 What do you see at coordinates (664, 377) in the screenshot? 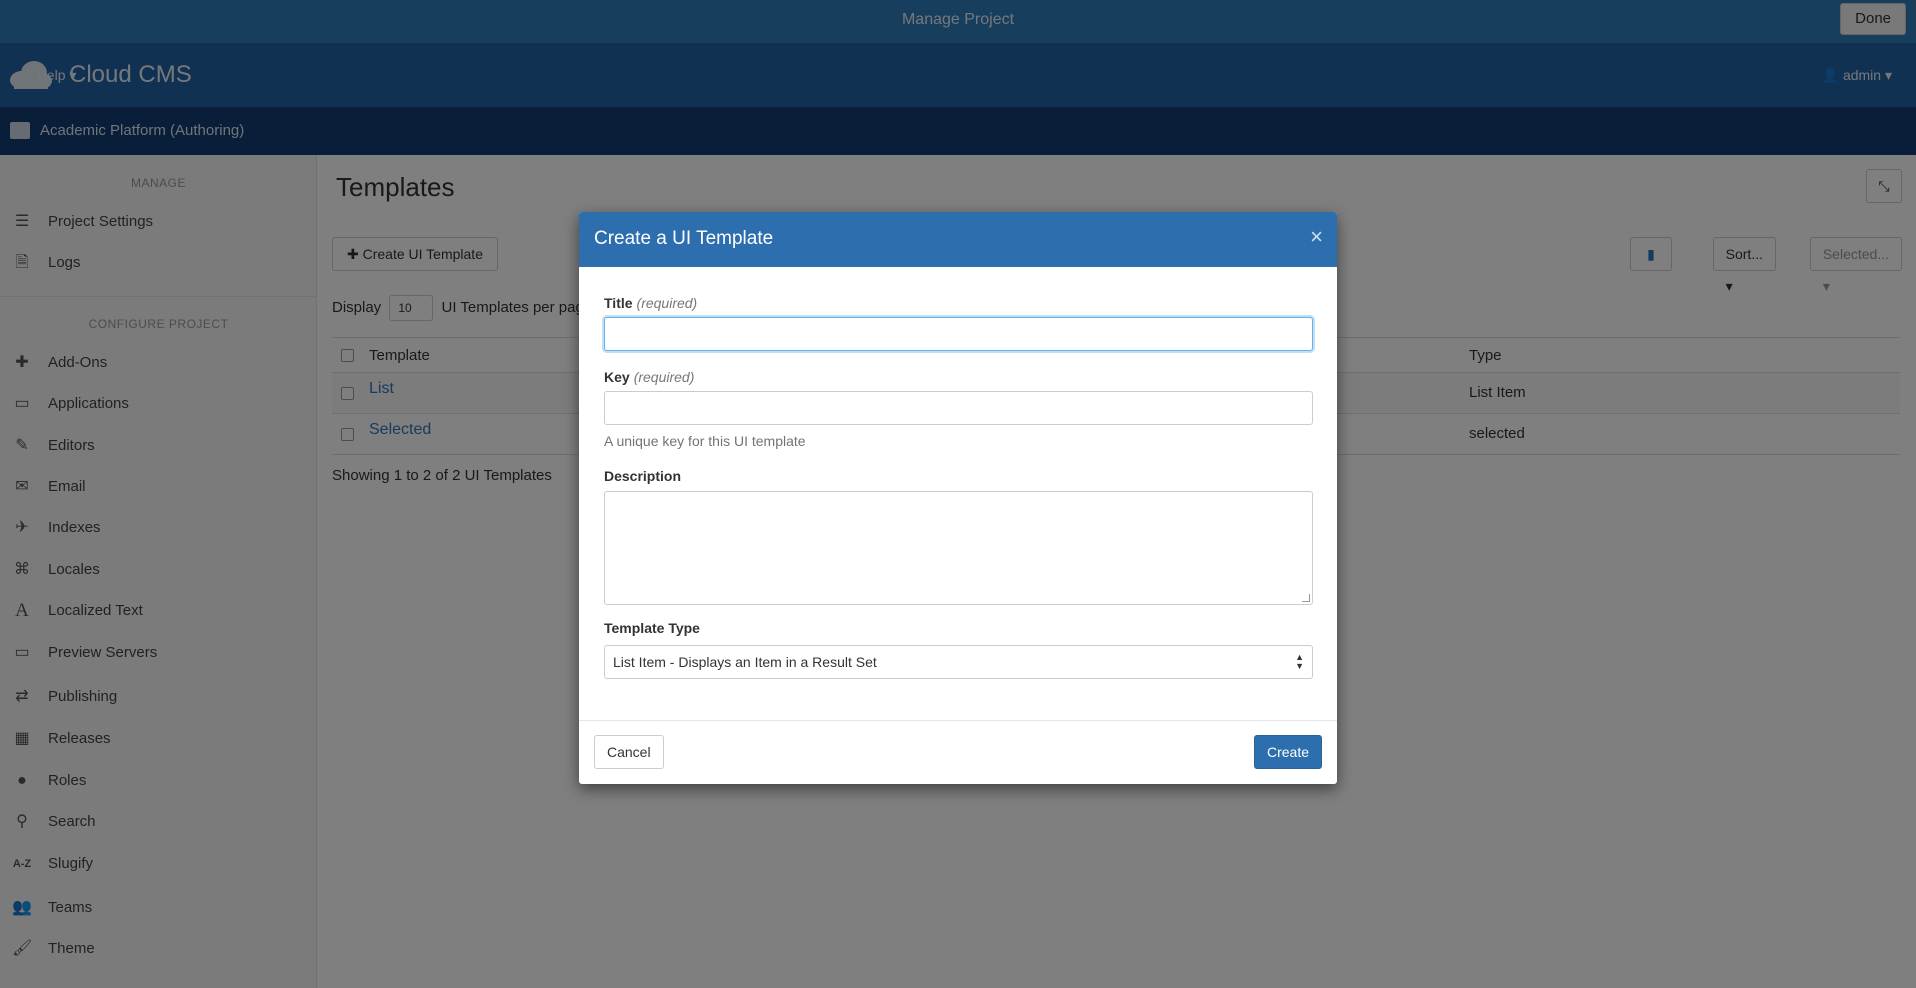
I see `key-required: (required)` at bounding box center [664, 377].